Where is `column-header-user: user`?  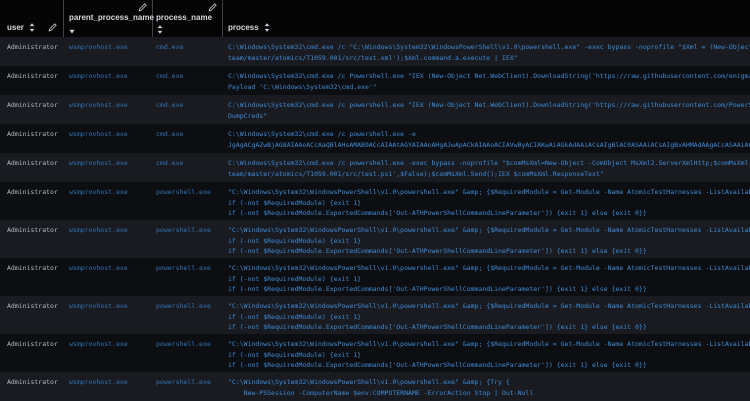 column-header-user: user is located at coordinates (32, 18).